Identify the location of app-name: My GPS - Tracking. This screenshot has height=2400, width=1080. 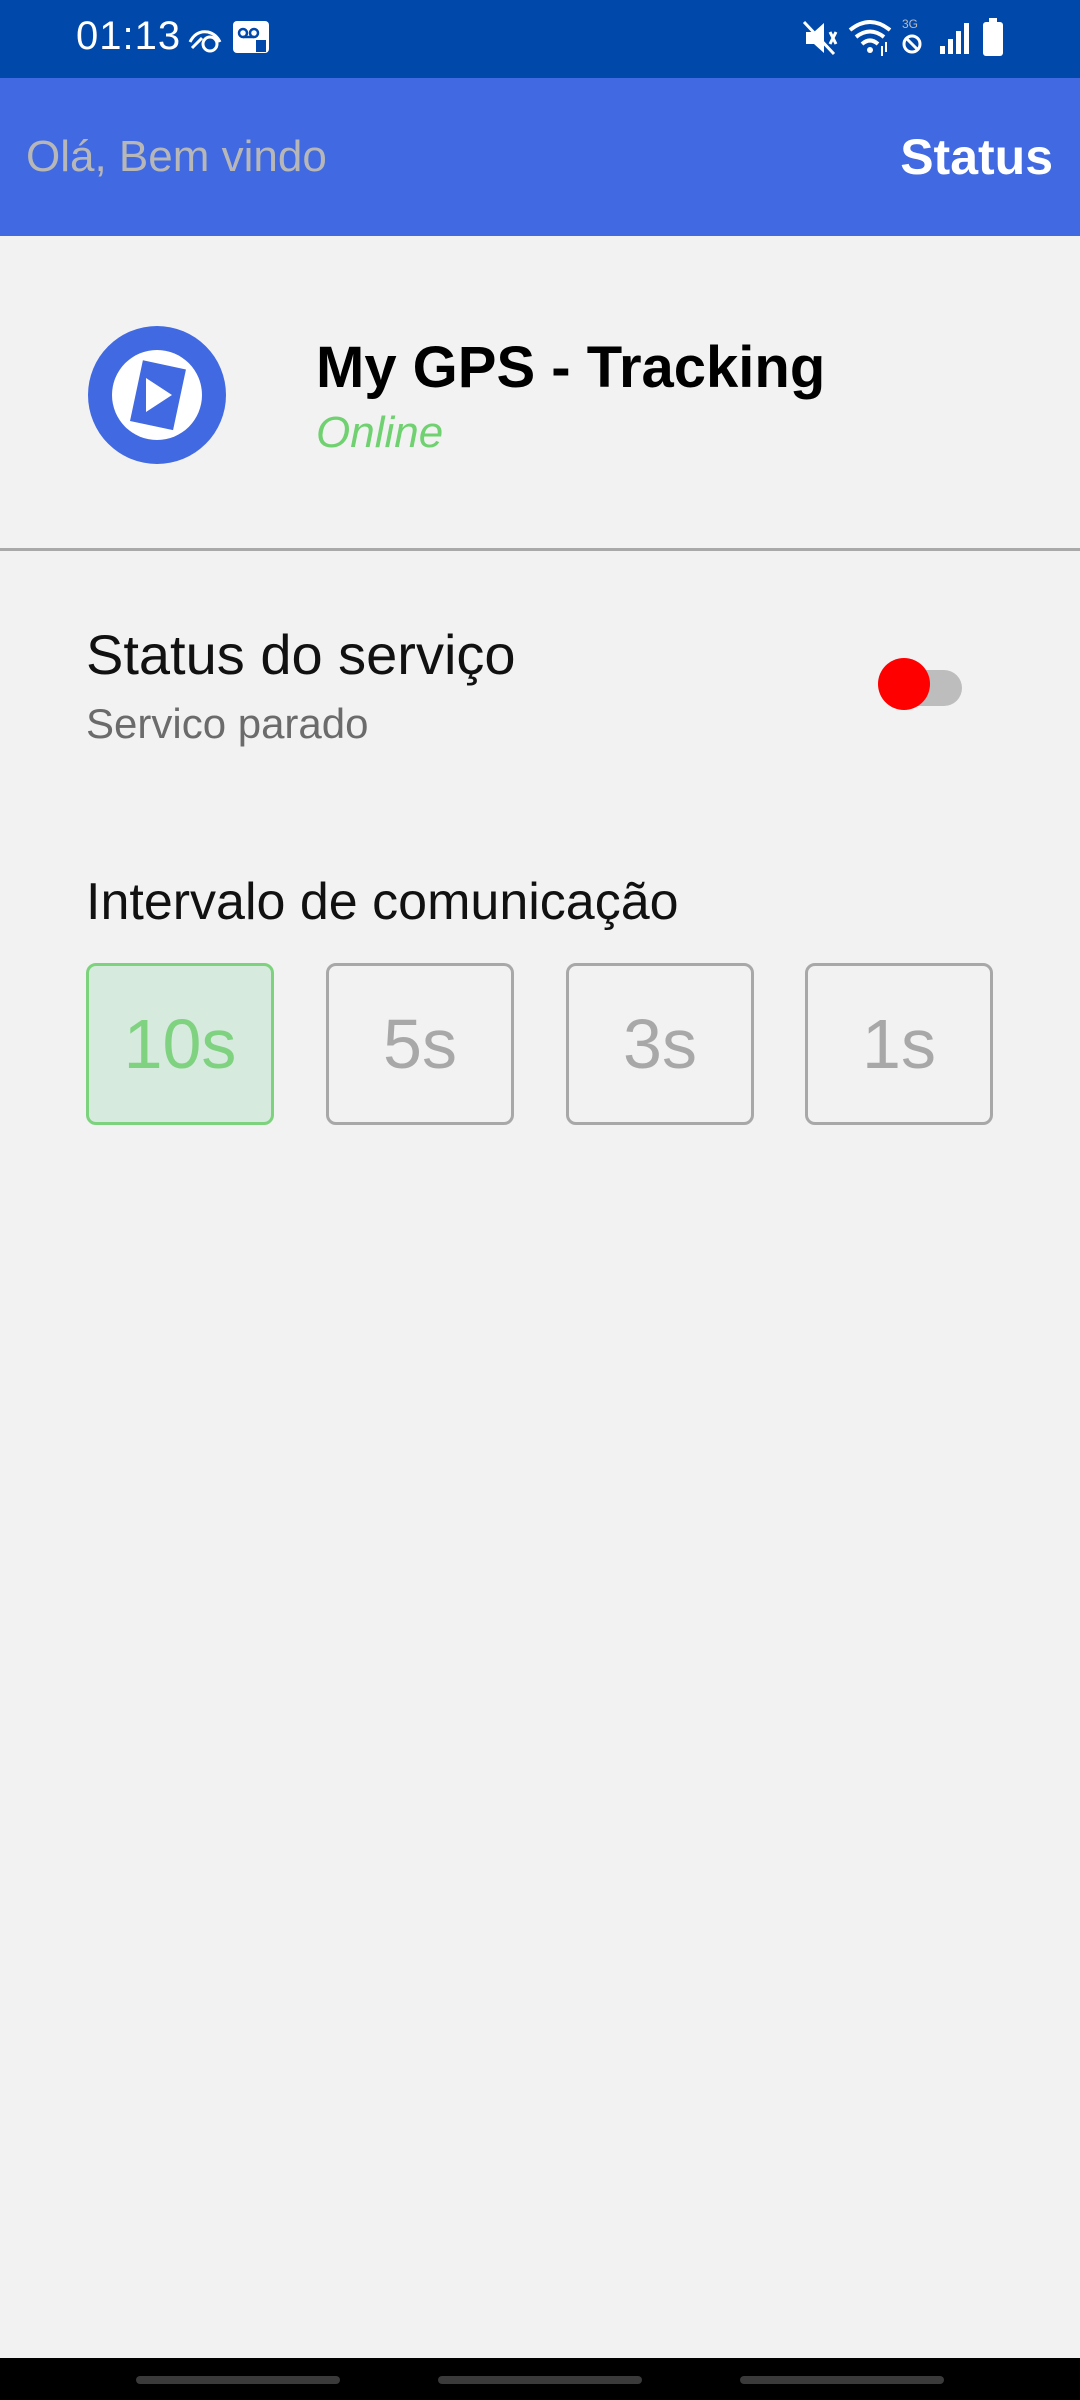
(571, 367).